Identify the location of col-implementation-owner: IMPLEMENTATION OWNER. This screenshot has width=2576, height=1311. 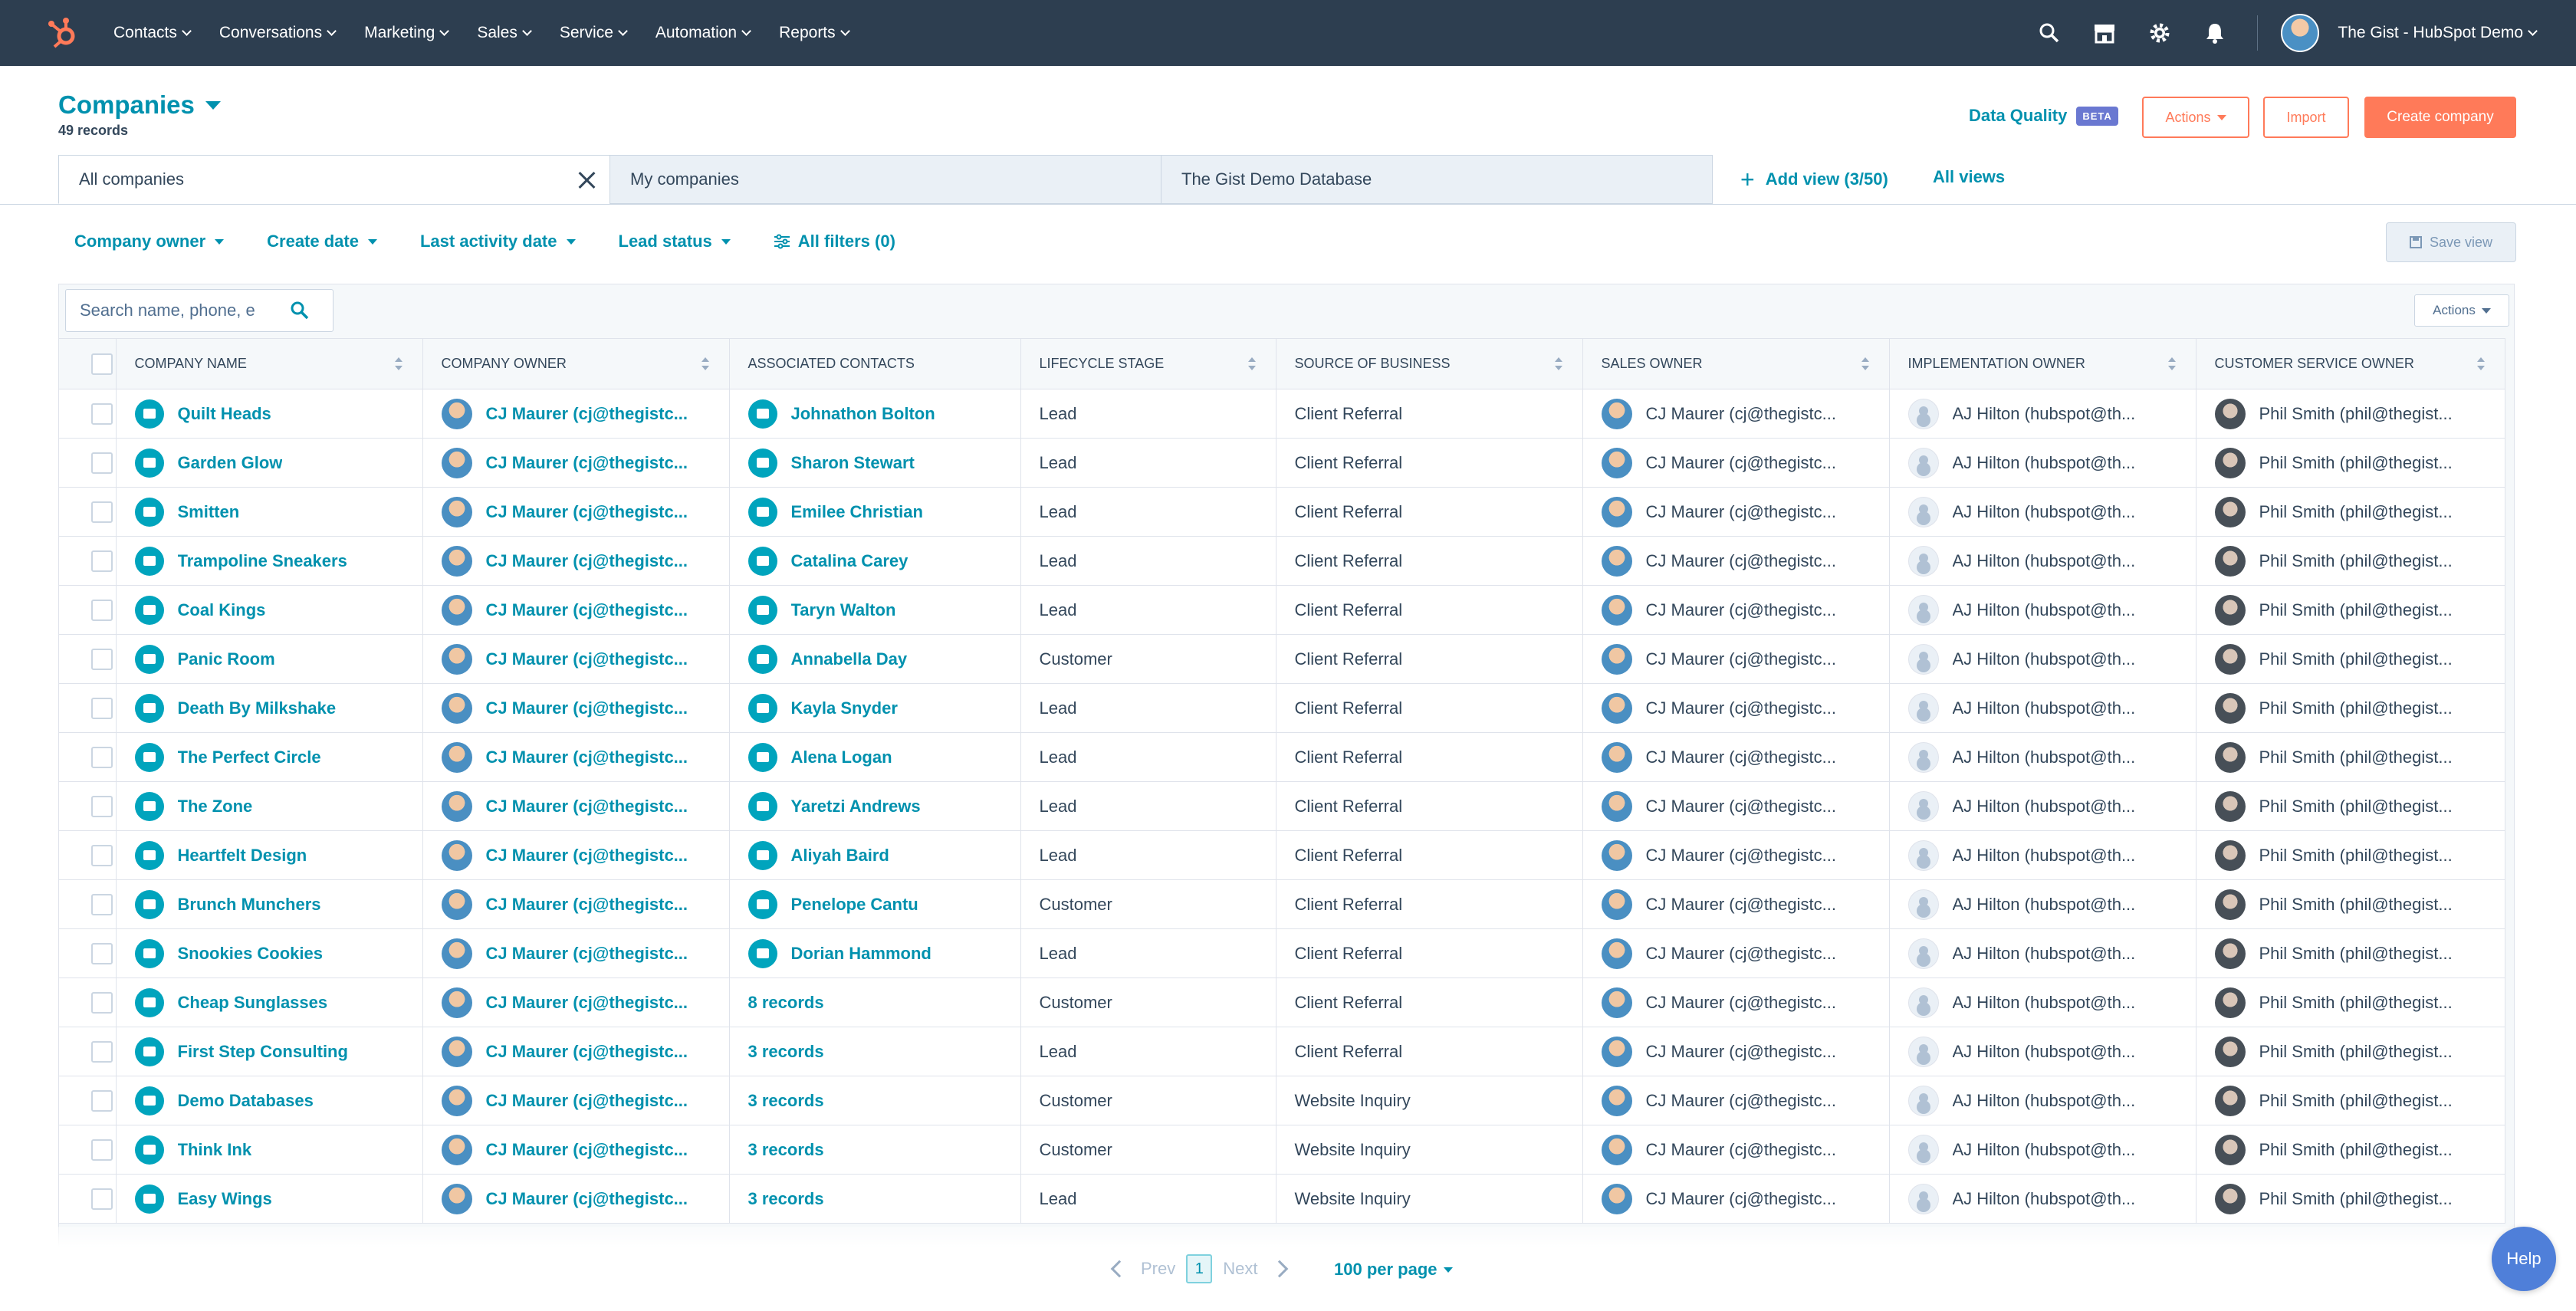
(2042, 363).